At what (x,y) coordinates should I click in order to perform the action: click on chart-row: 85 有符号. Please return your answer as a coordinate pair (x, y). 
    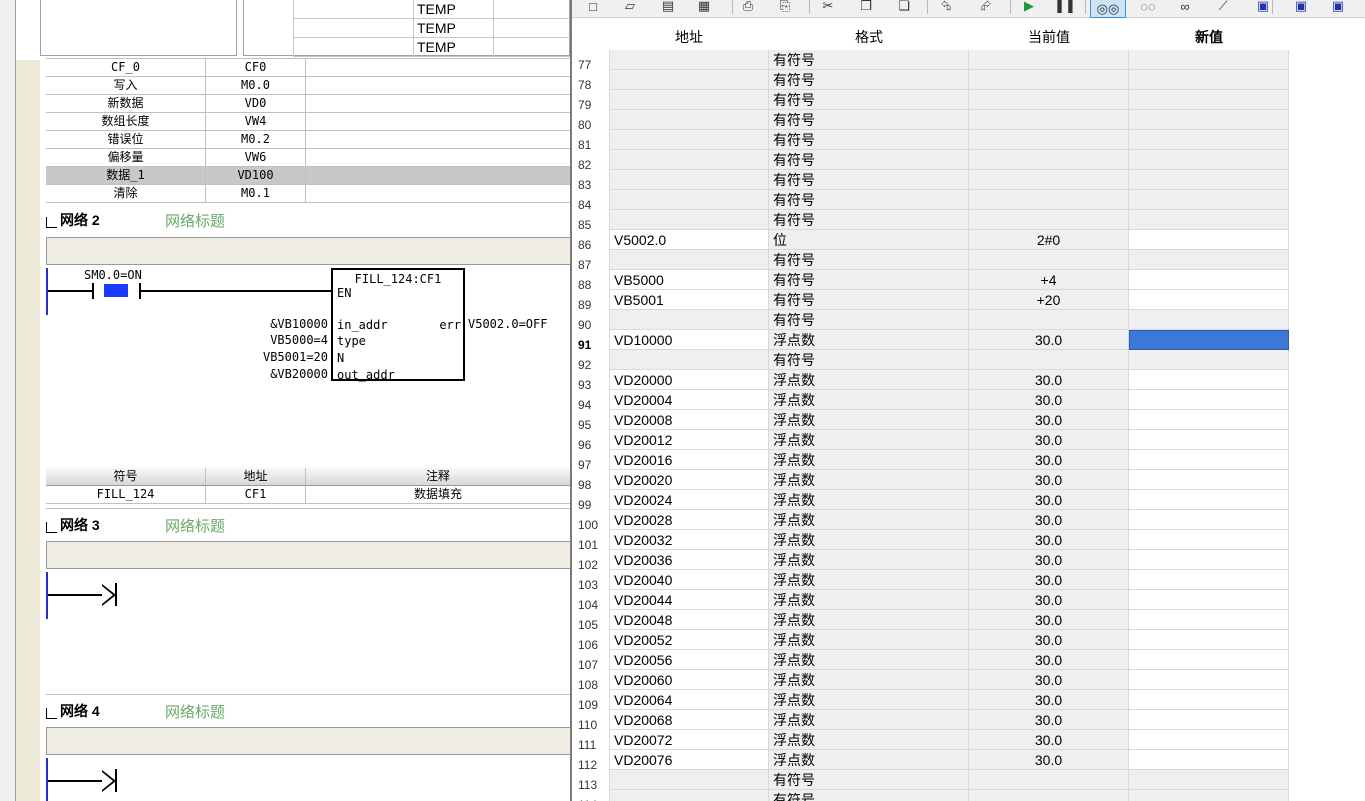
    Looking at the image, I should click on (968, 220).